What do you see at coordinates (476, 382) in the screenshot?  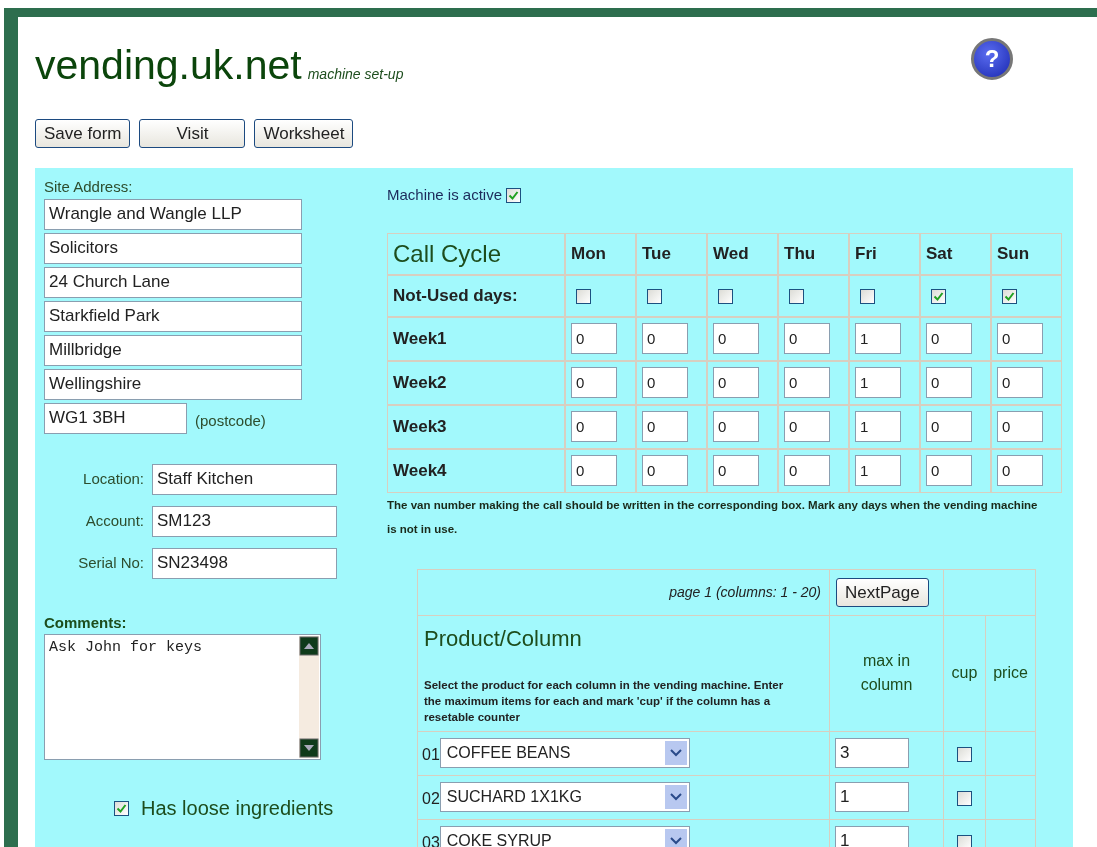 I see `row-label: Week2` at bounding box center [476, 382].